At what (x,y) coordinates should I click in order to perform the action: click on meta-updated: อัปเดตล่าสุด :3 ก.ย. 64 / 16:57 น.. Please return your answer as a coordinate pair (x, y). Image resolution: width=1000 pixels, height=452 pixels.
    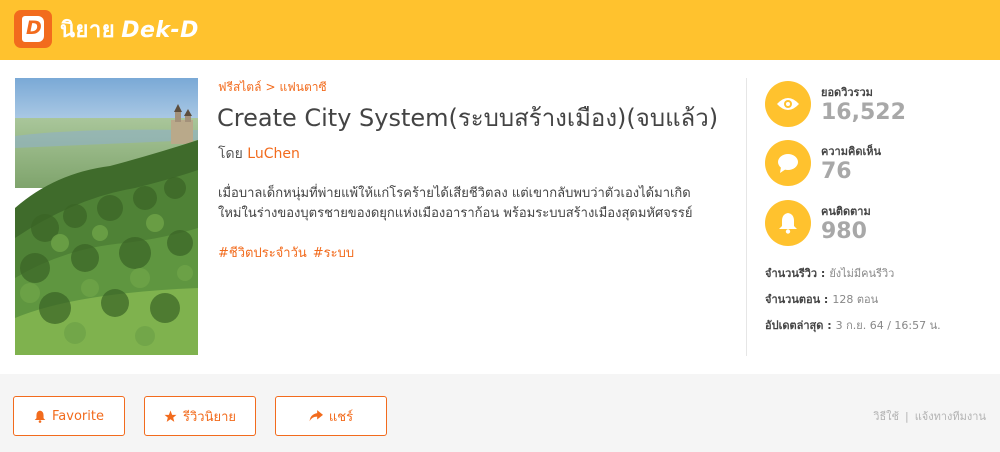
    Looking at the image, I should click on (853, 325).